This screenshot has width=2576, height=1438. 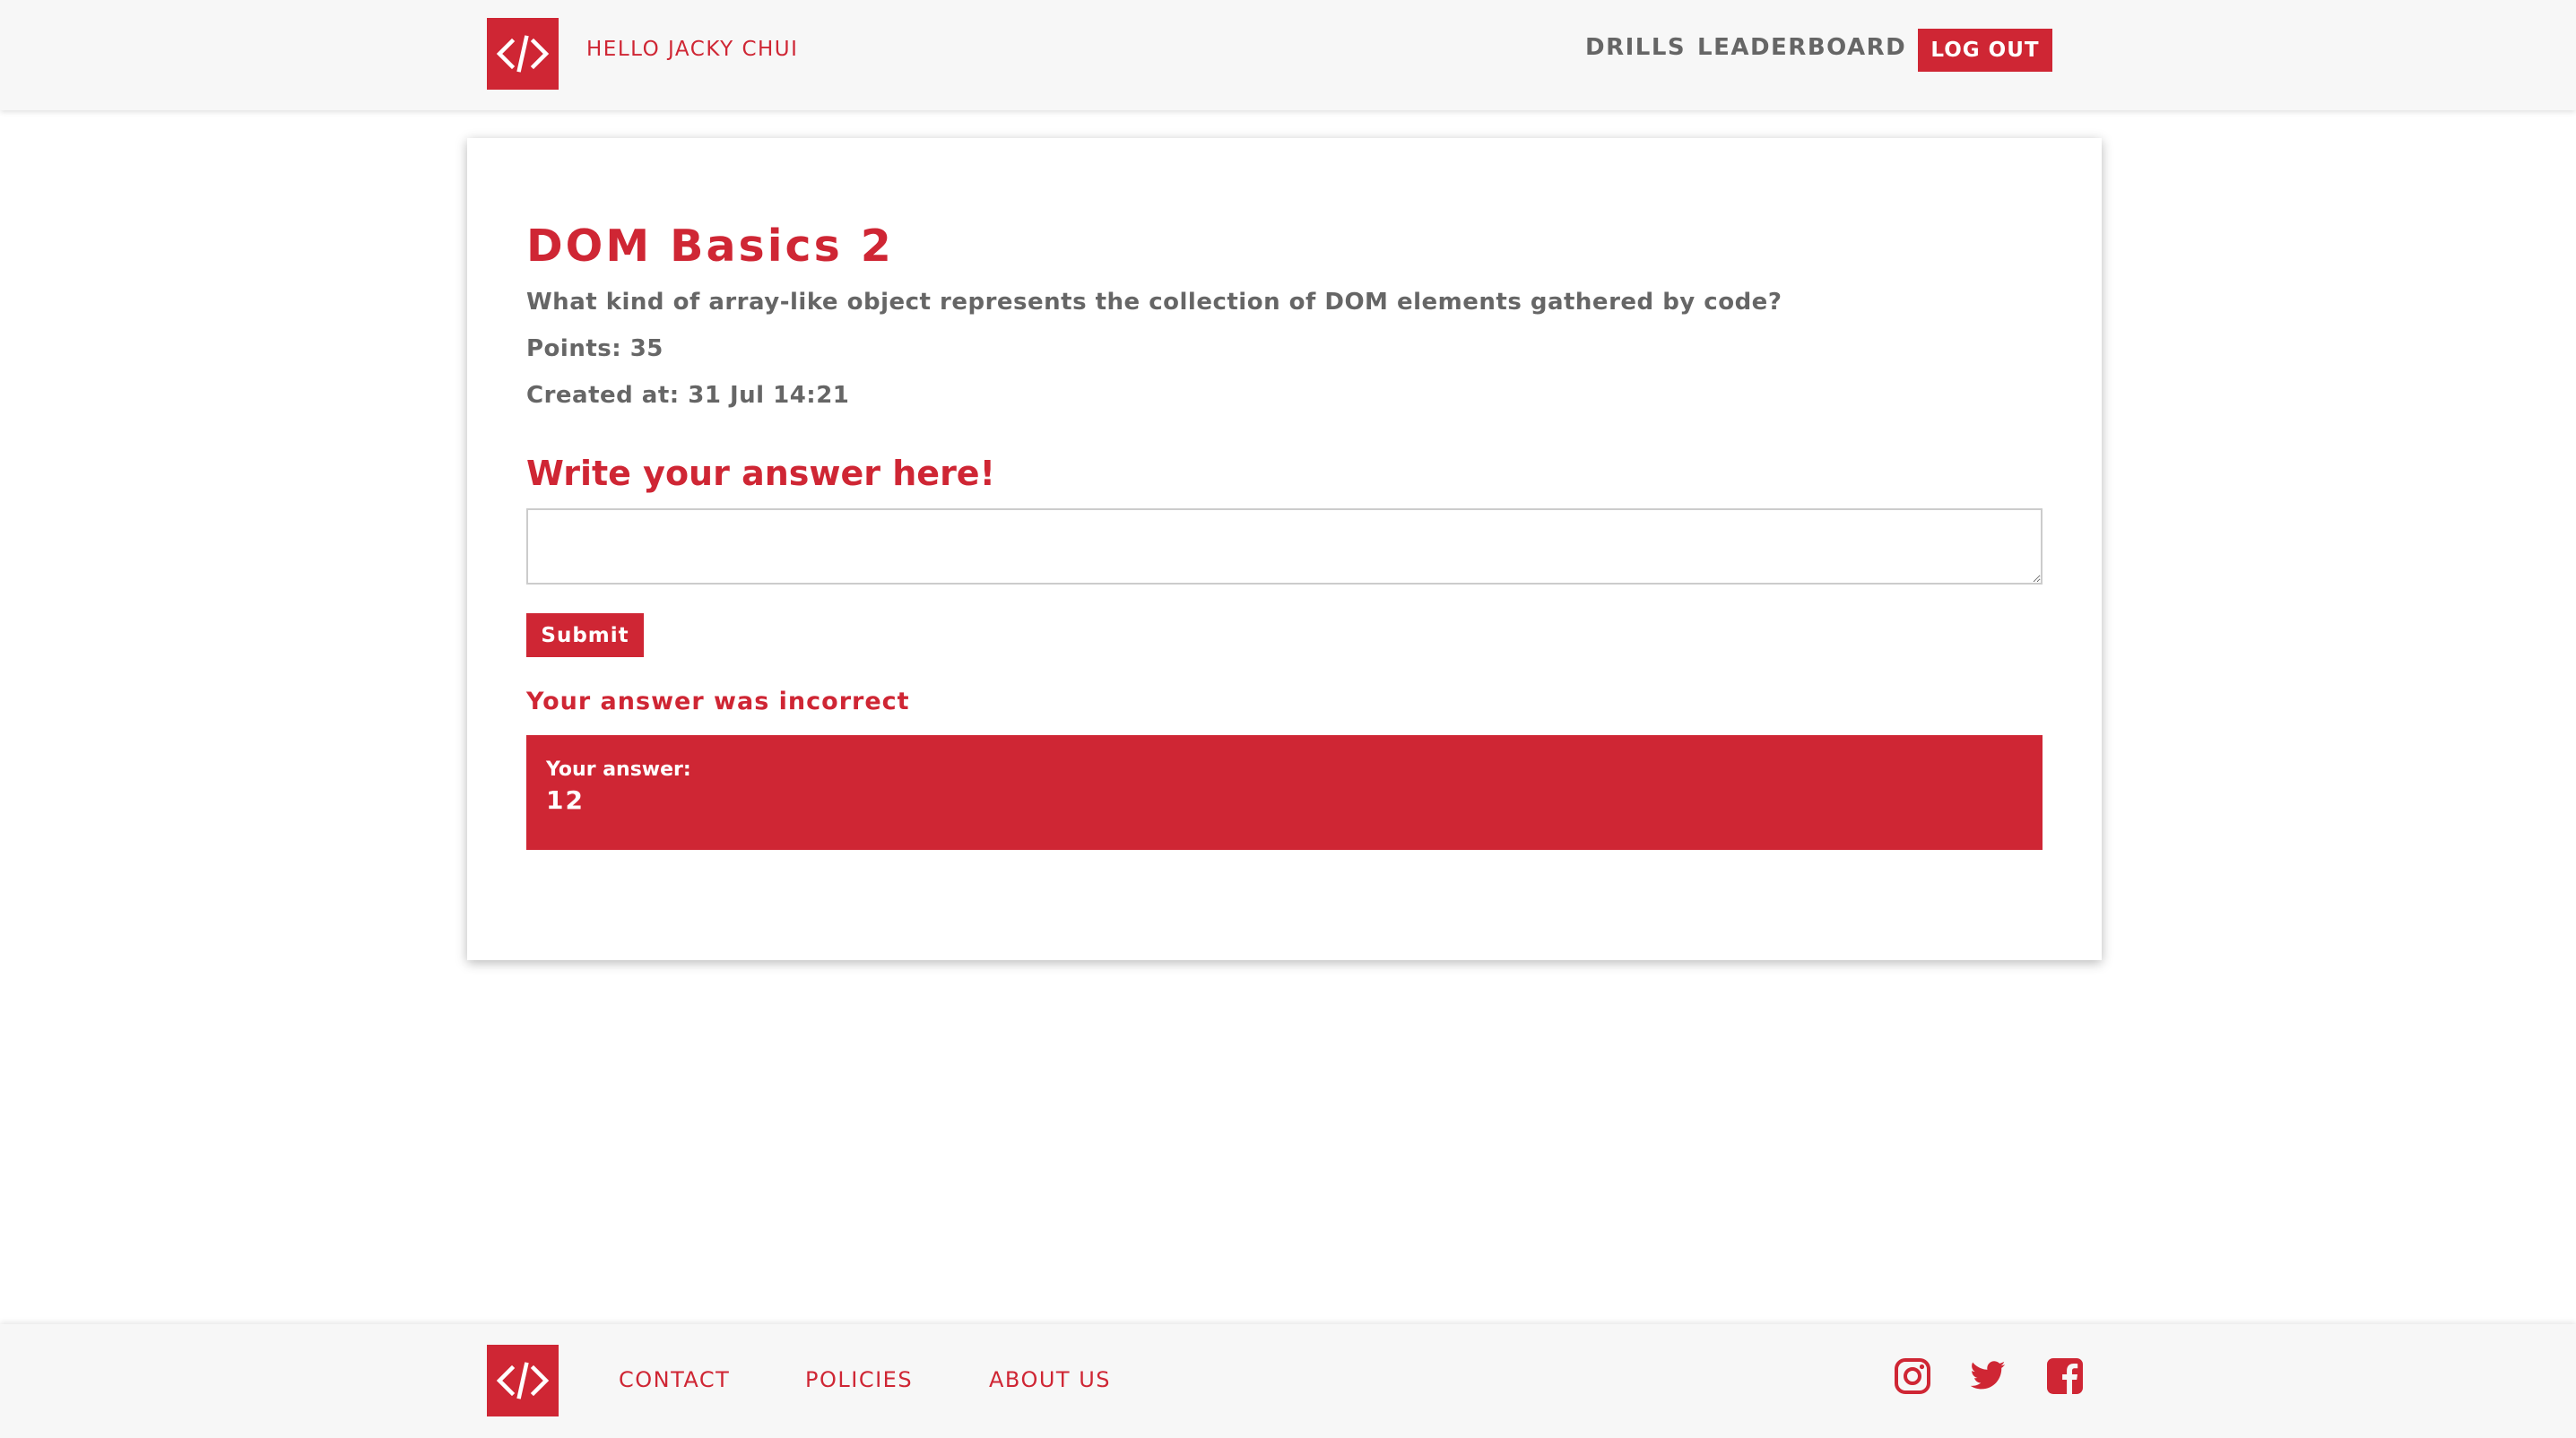 I want to click on nav-leaderboard-link: LEADERBOARD, so click(x=1801, y=47).